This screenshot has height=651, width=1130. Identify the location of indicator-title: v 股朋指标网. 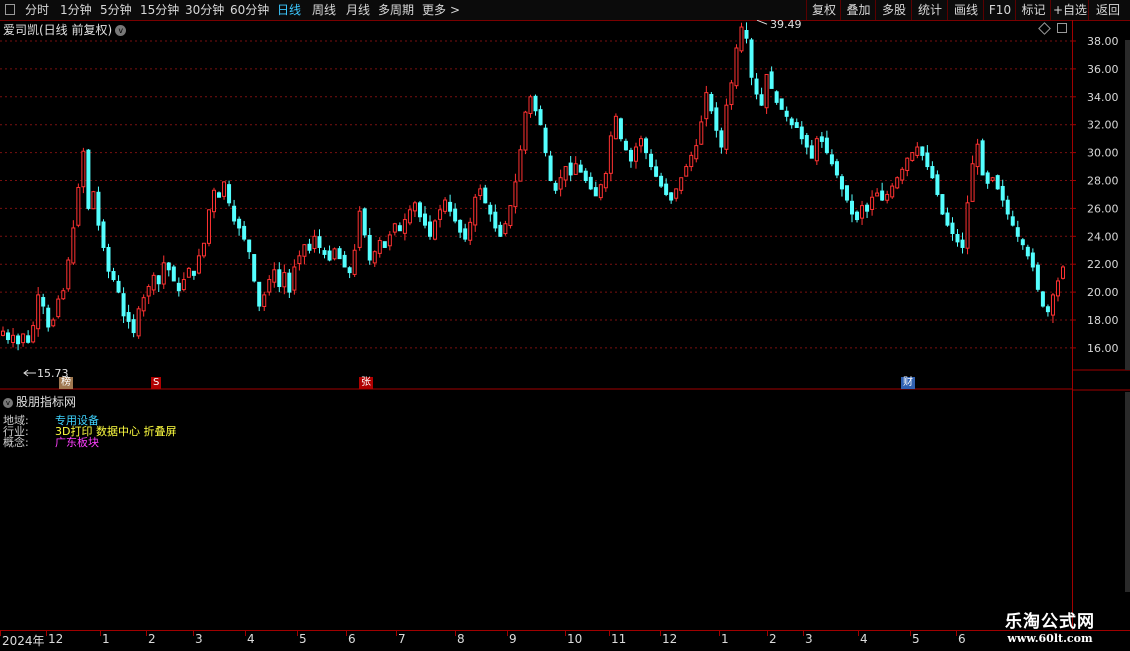
(39, 401).